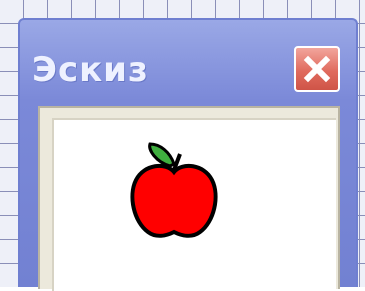 This screenshot has height=291, width=365. I want to click on window-title: Эскиз, so click(90, 70).